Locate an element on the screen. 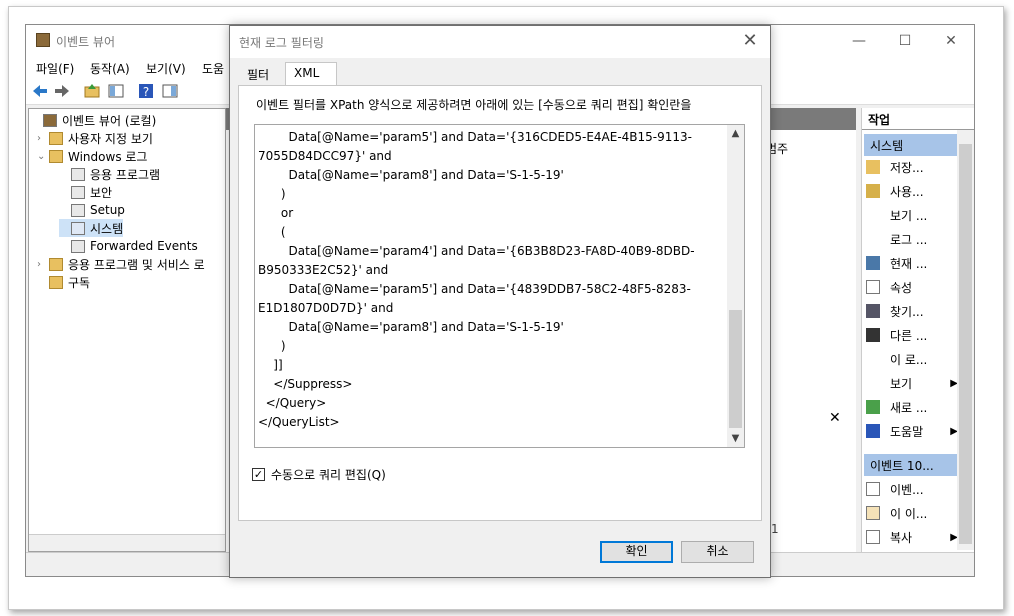 This screenshot has height=616, width=1014. tree-item-application: 응용 프로그램 is located at coordinates (109, 174).